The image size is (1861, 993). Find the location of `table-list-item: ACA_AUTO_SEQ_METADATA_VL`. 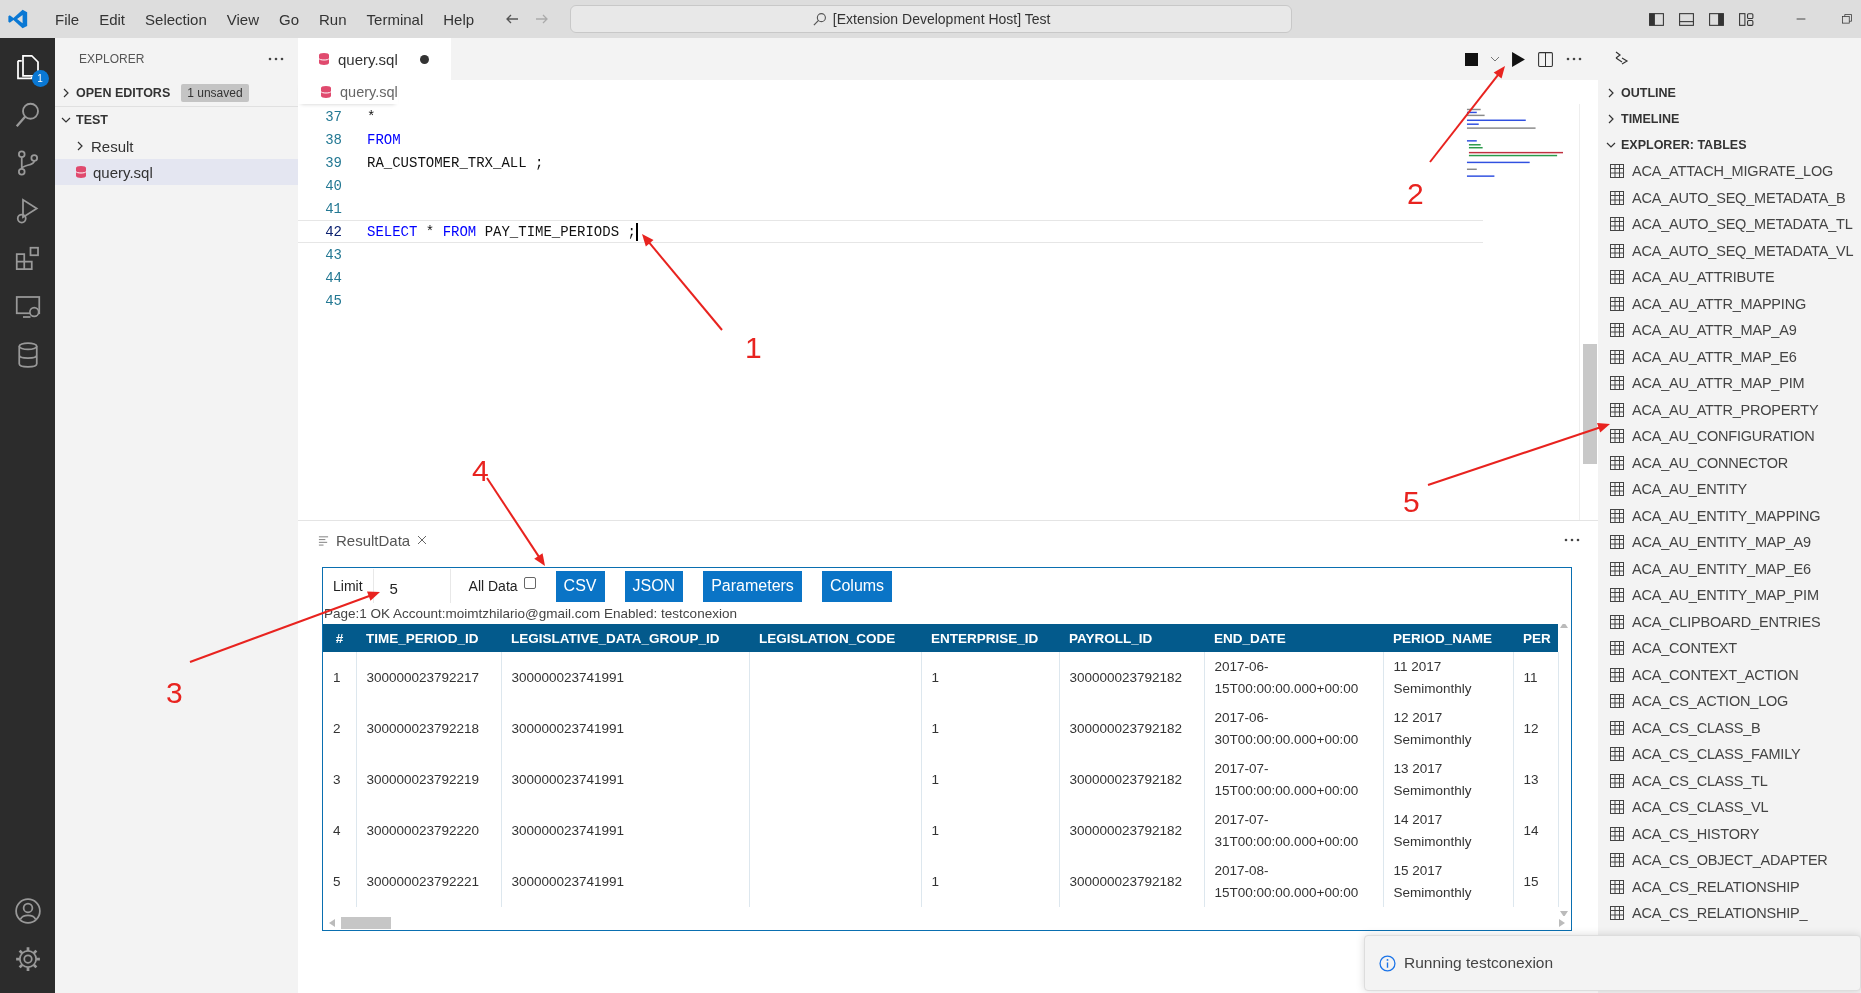

table-list-item: ACA_AUTO_SEQ_METADATA_VL is located at coordinates (1729, 250).